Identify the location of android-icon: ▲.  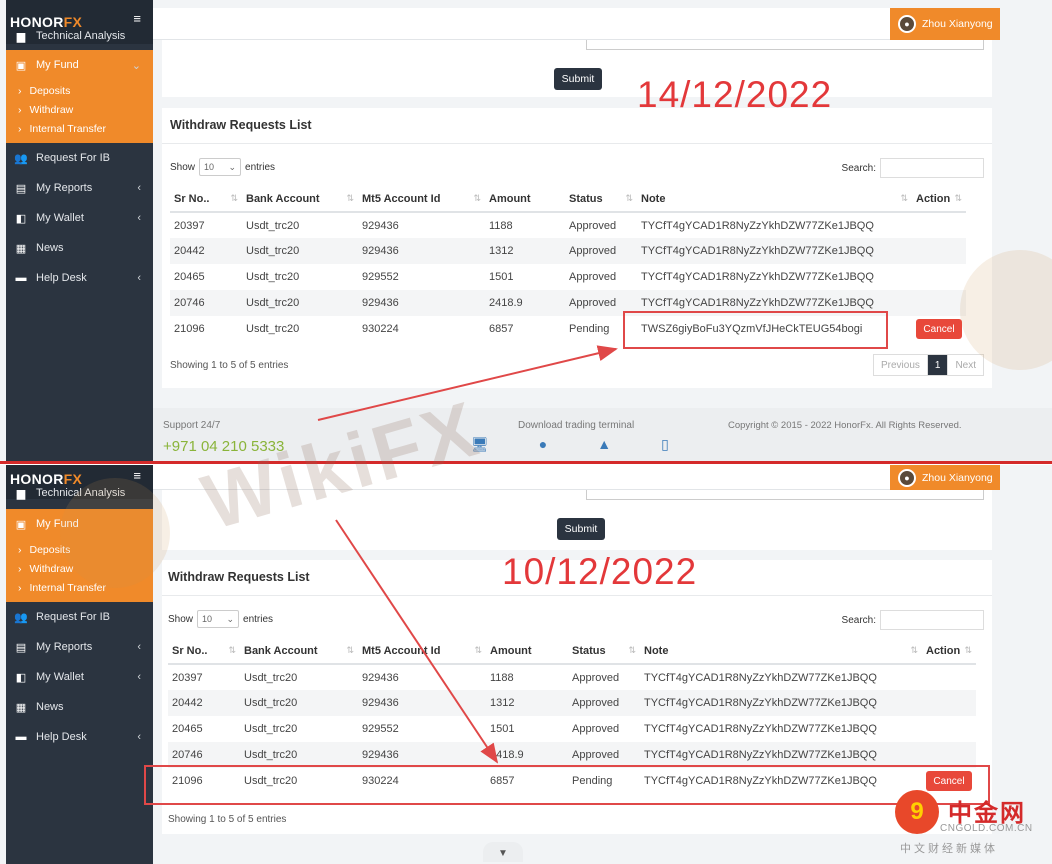
(604, 444).